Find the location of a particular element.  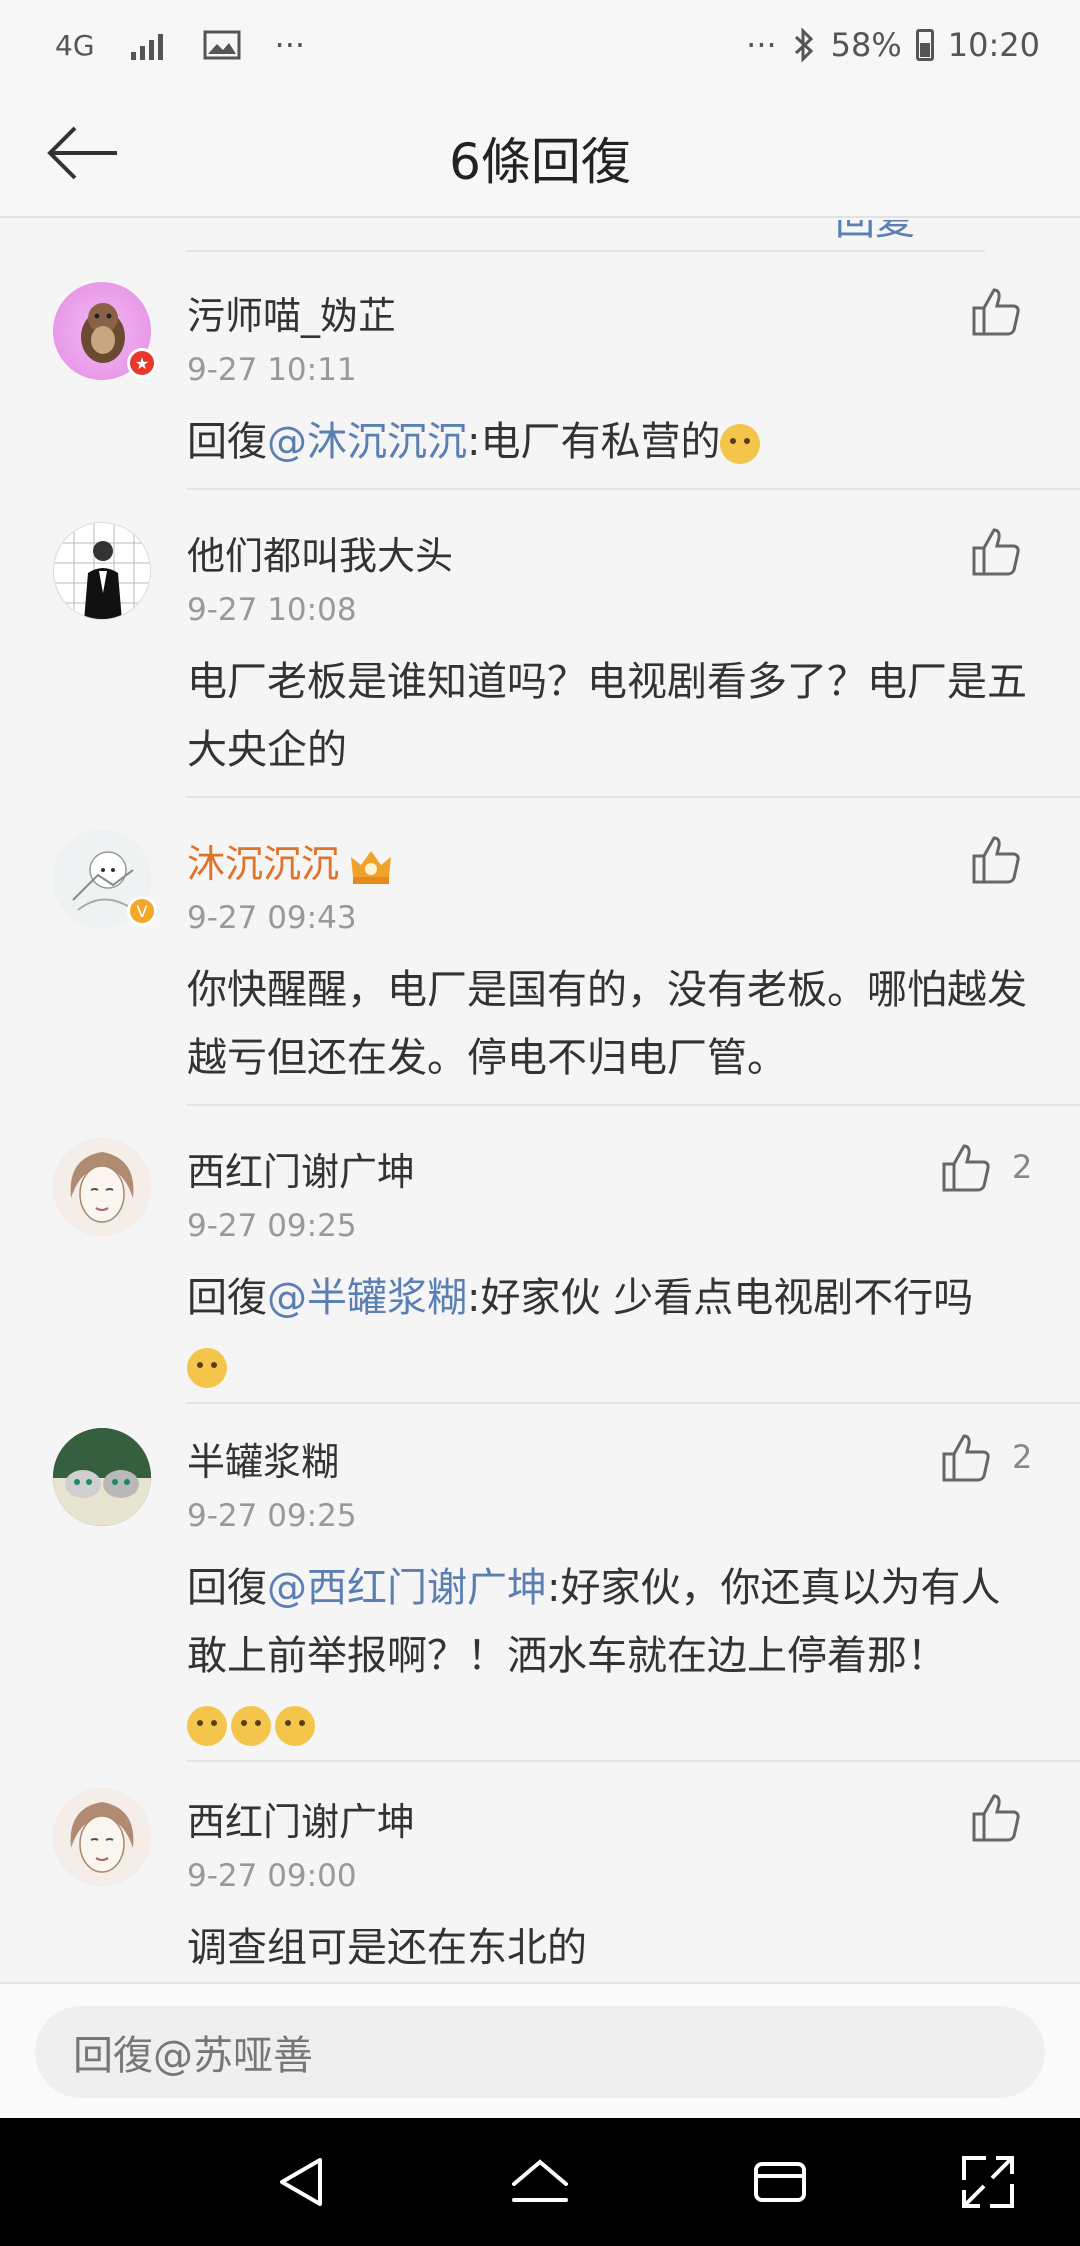

home-icon is located at coordinates (540, 2182).